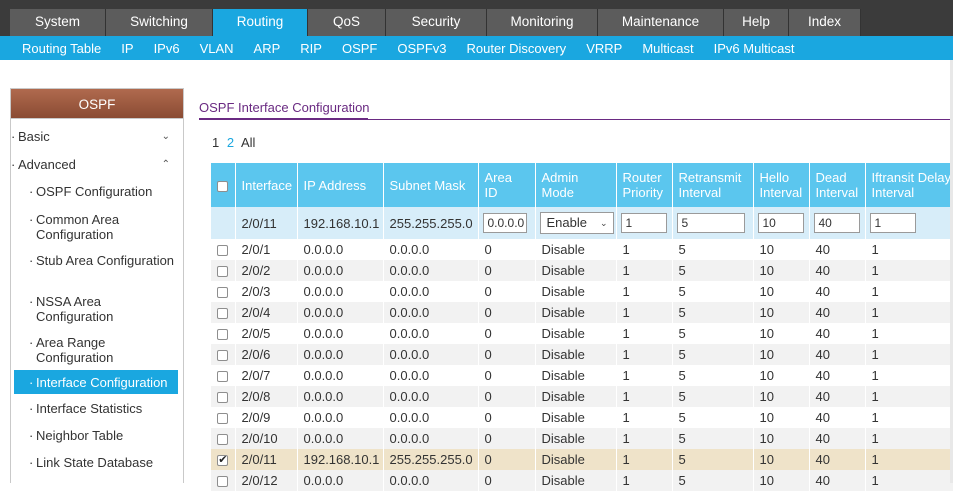  I want to click on subnav-ipv6: IPv6, so click(167, 48).